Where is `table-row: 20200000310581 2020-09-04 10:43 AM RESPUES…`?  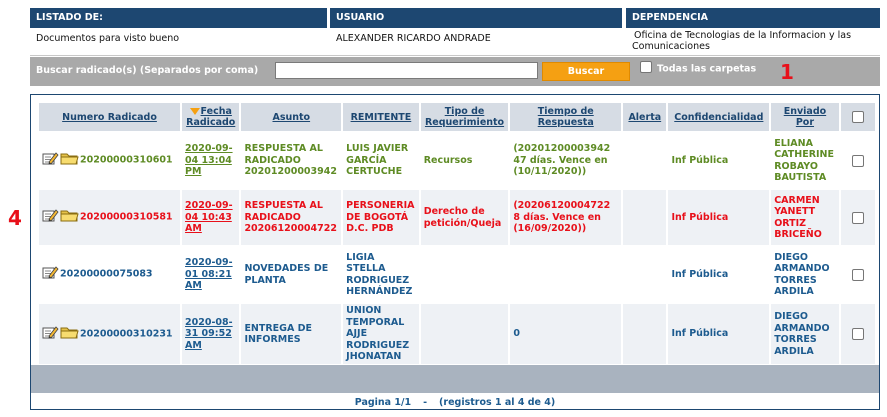
table-row: 20200000310581 2020-09-04 10:43 AM RESPUES… is located at coordinates (457, 217).